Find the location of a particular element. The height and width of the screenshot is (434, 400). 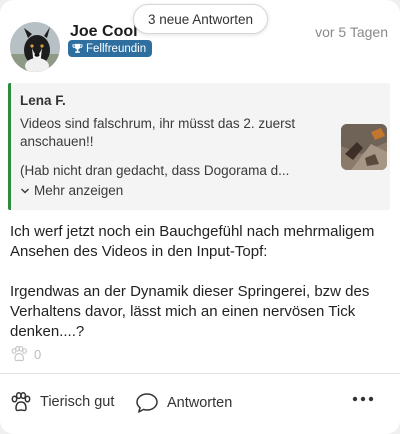

more-options-button is located at coordinates (367, 399).